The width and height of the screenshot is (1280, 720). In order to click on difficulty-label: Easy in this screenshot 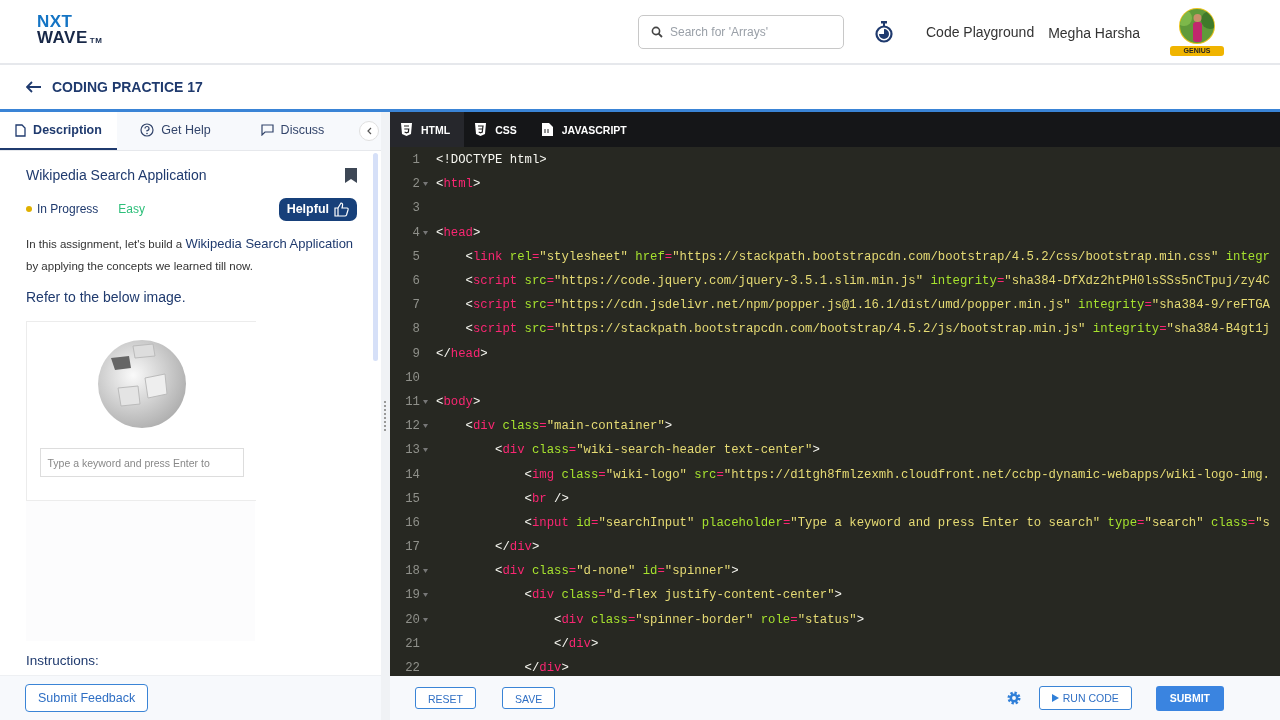, I will do `click(132, 209)`.